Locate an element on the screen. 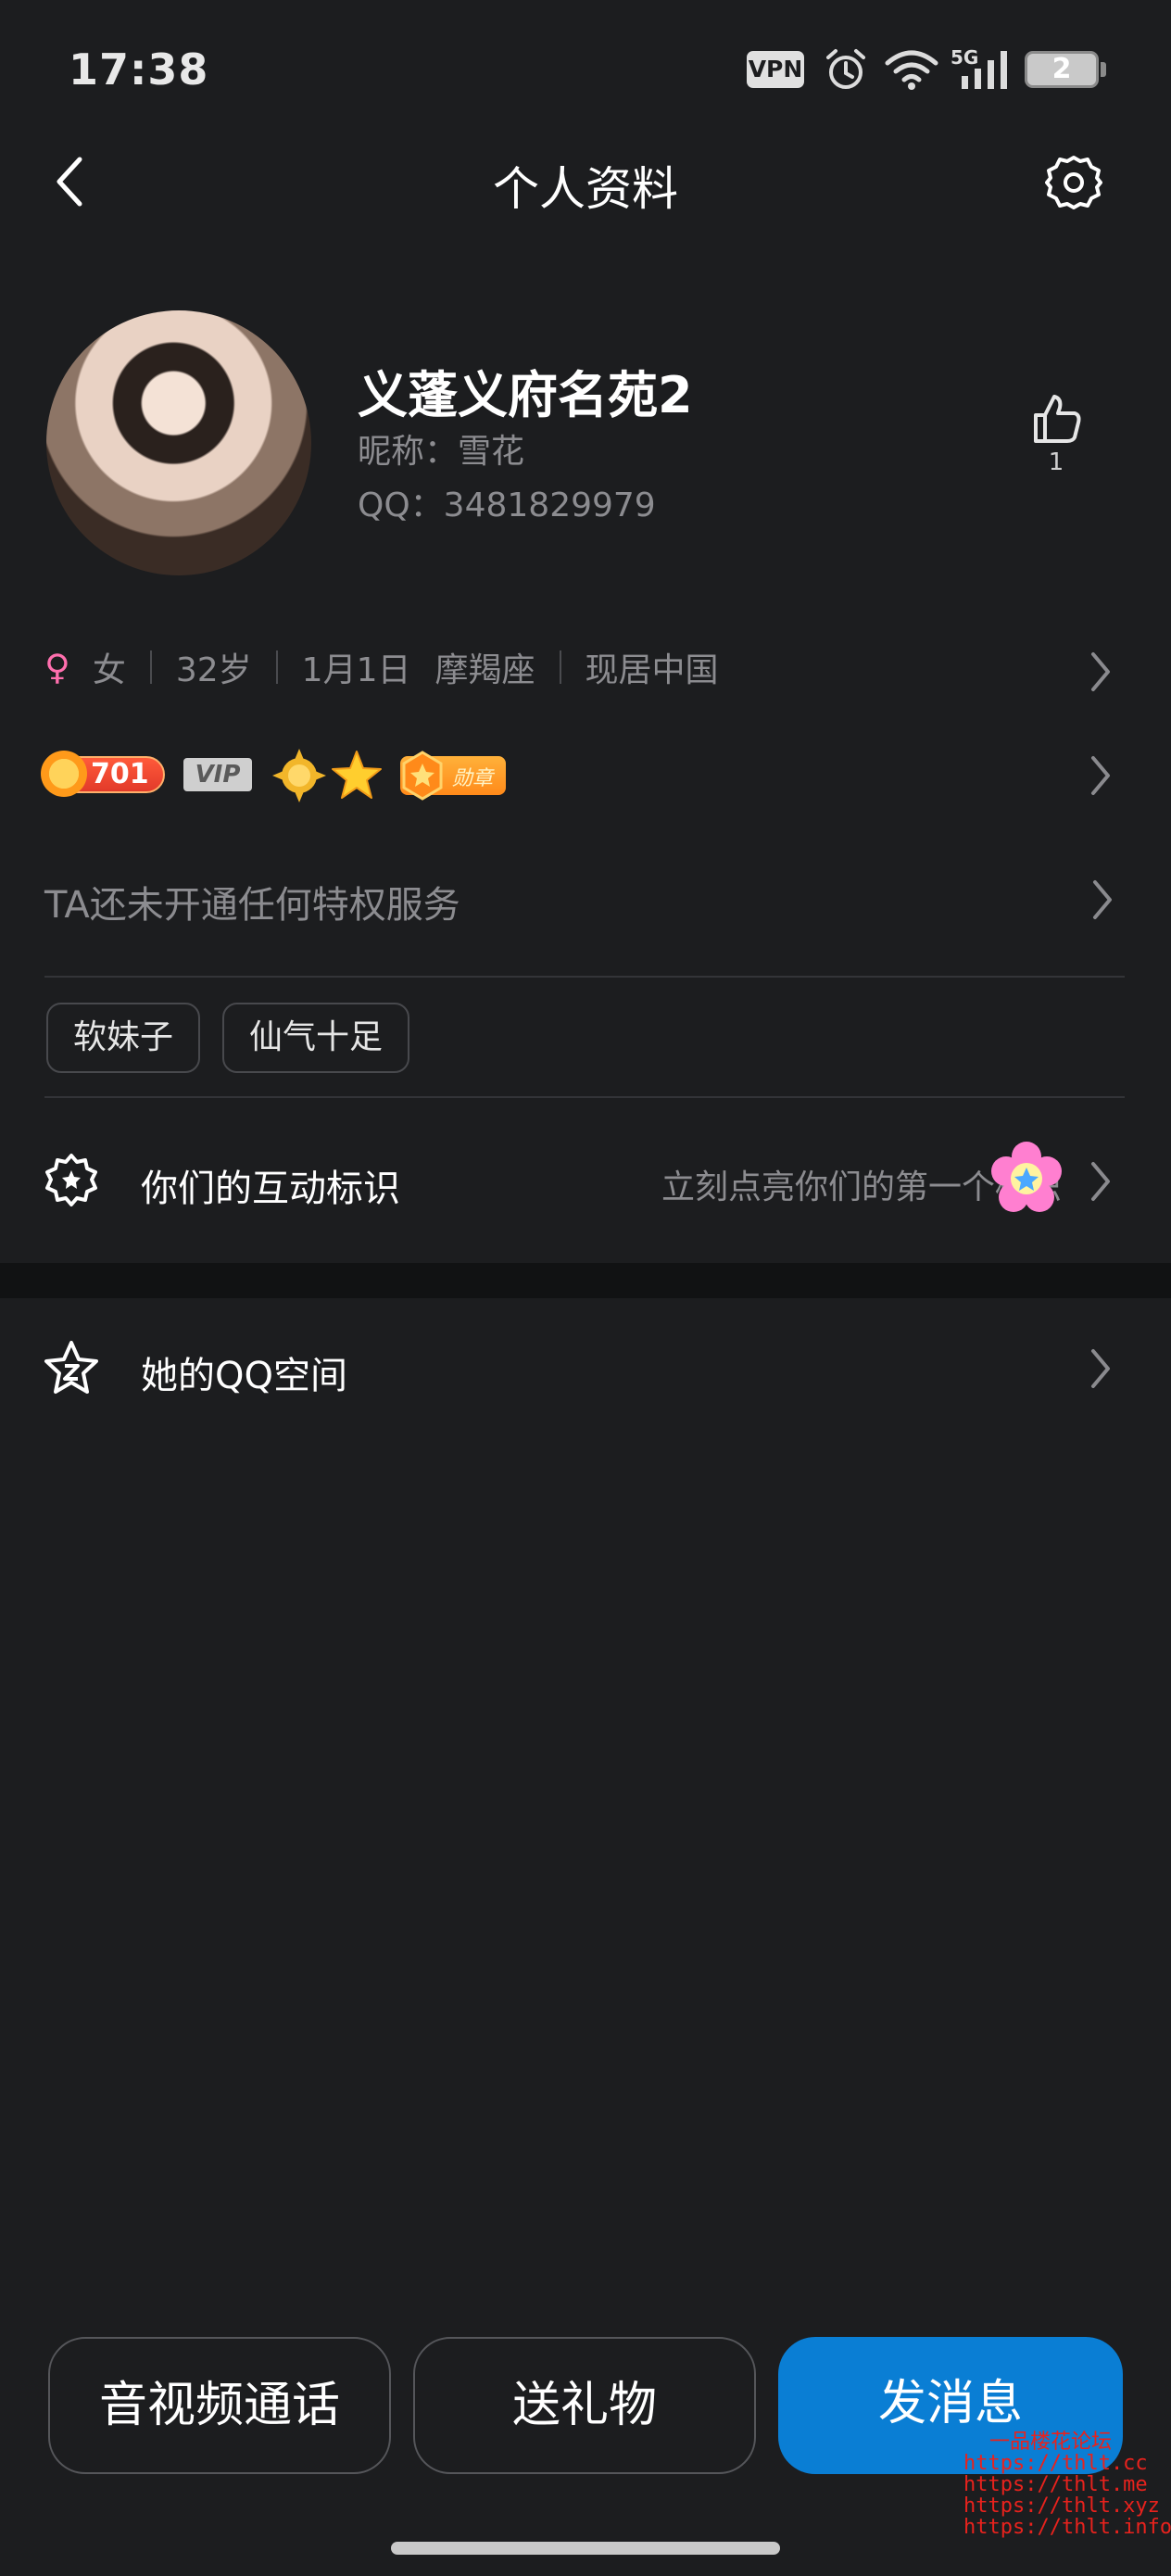  flower-icon is located at coordinates (1026, 1177).